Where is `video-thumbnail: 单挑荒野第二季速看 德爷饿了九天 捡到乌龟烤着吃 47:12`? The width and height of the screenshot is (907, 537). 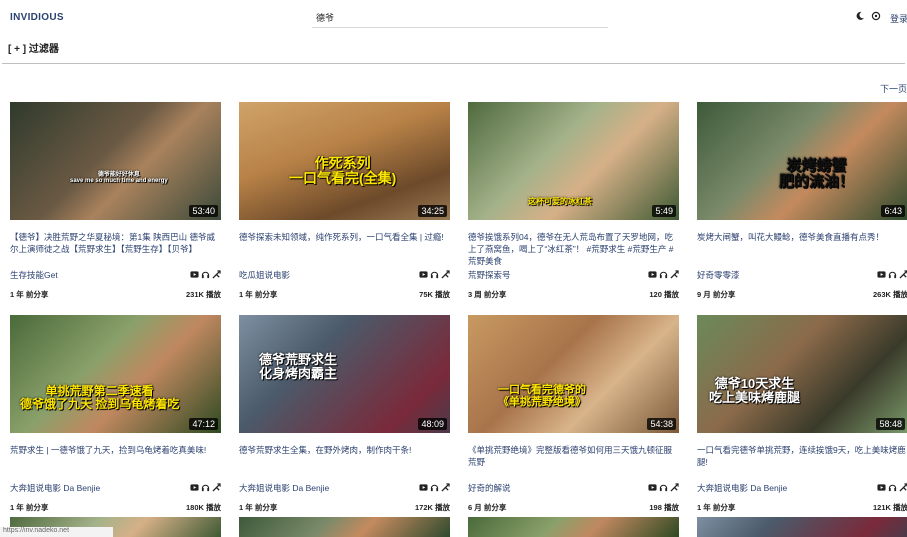
video-thumbnail: 单挑荒野第二季速看 德爷饿了九天 捡到乌龟烤着吃 47:12 is located at coordinates (115, 374).